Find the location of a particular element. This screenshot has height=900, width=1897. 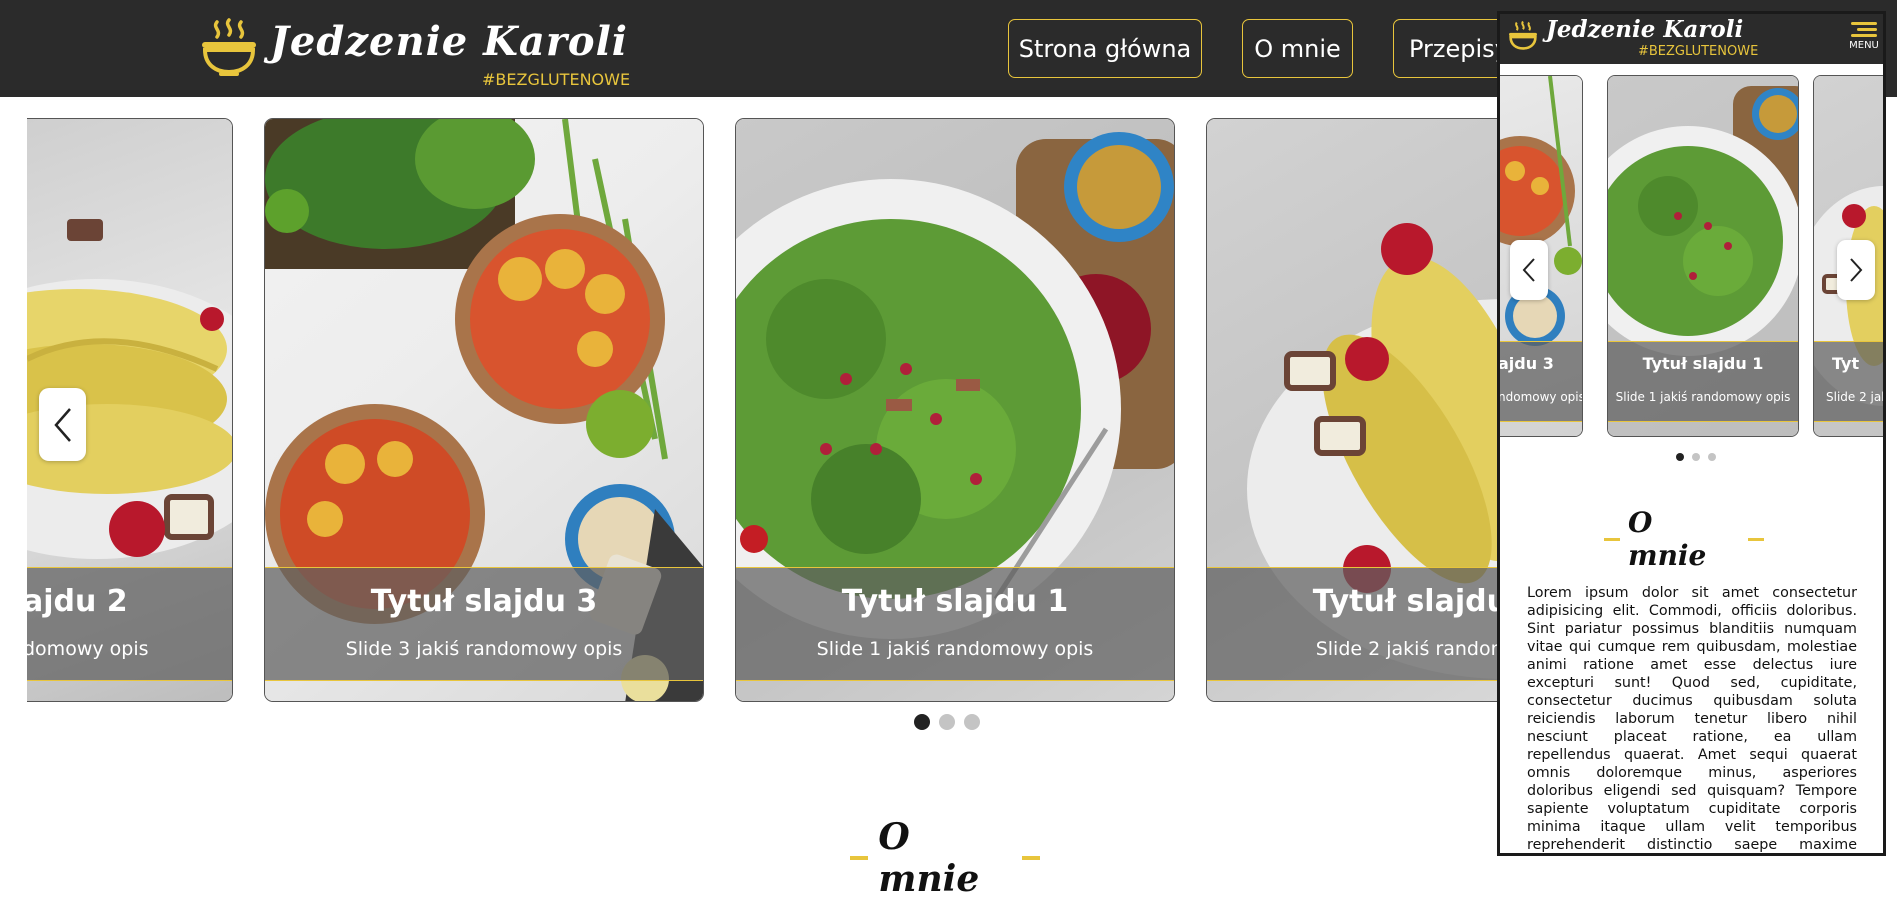

slide-description: Slide 2 jak is located at coordinates (1856, 397).